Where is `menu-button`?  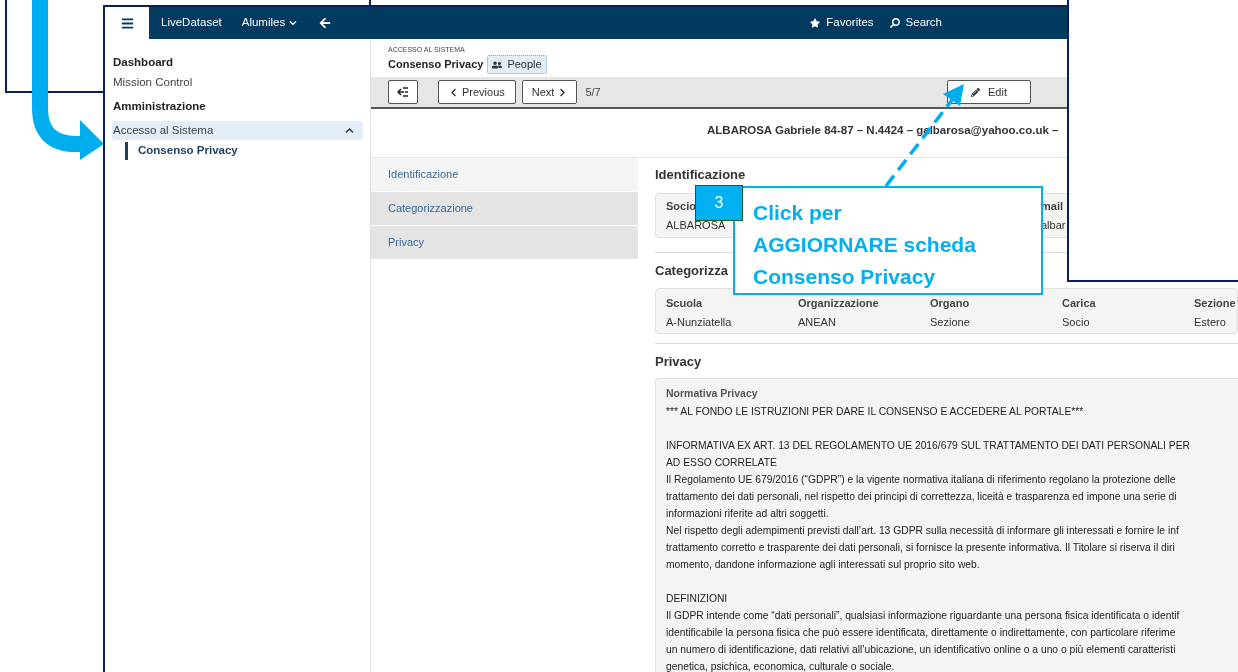
menu-button is located at coordinates (127, 23).